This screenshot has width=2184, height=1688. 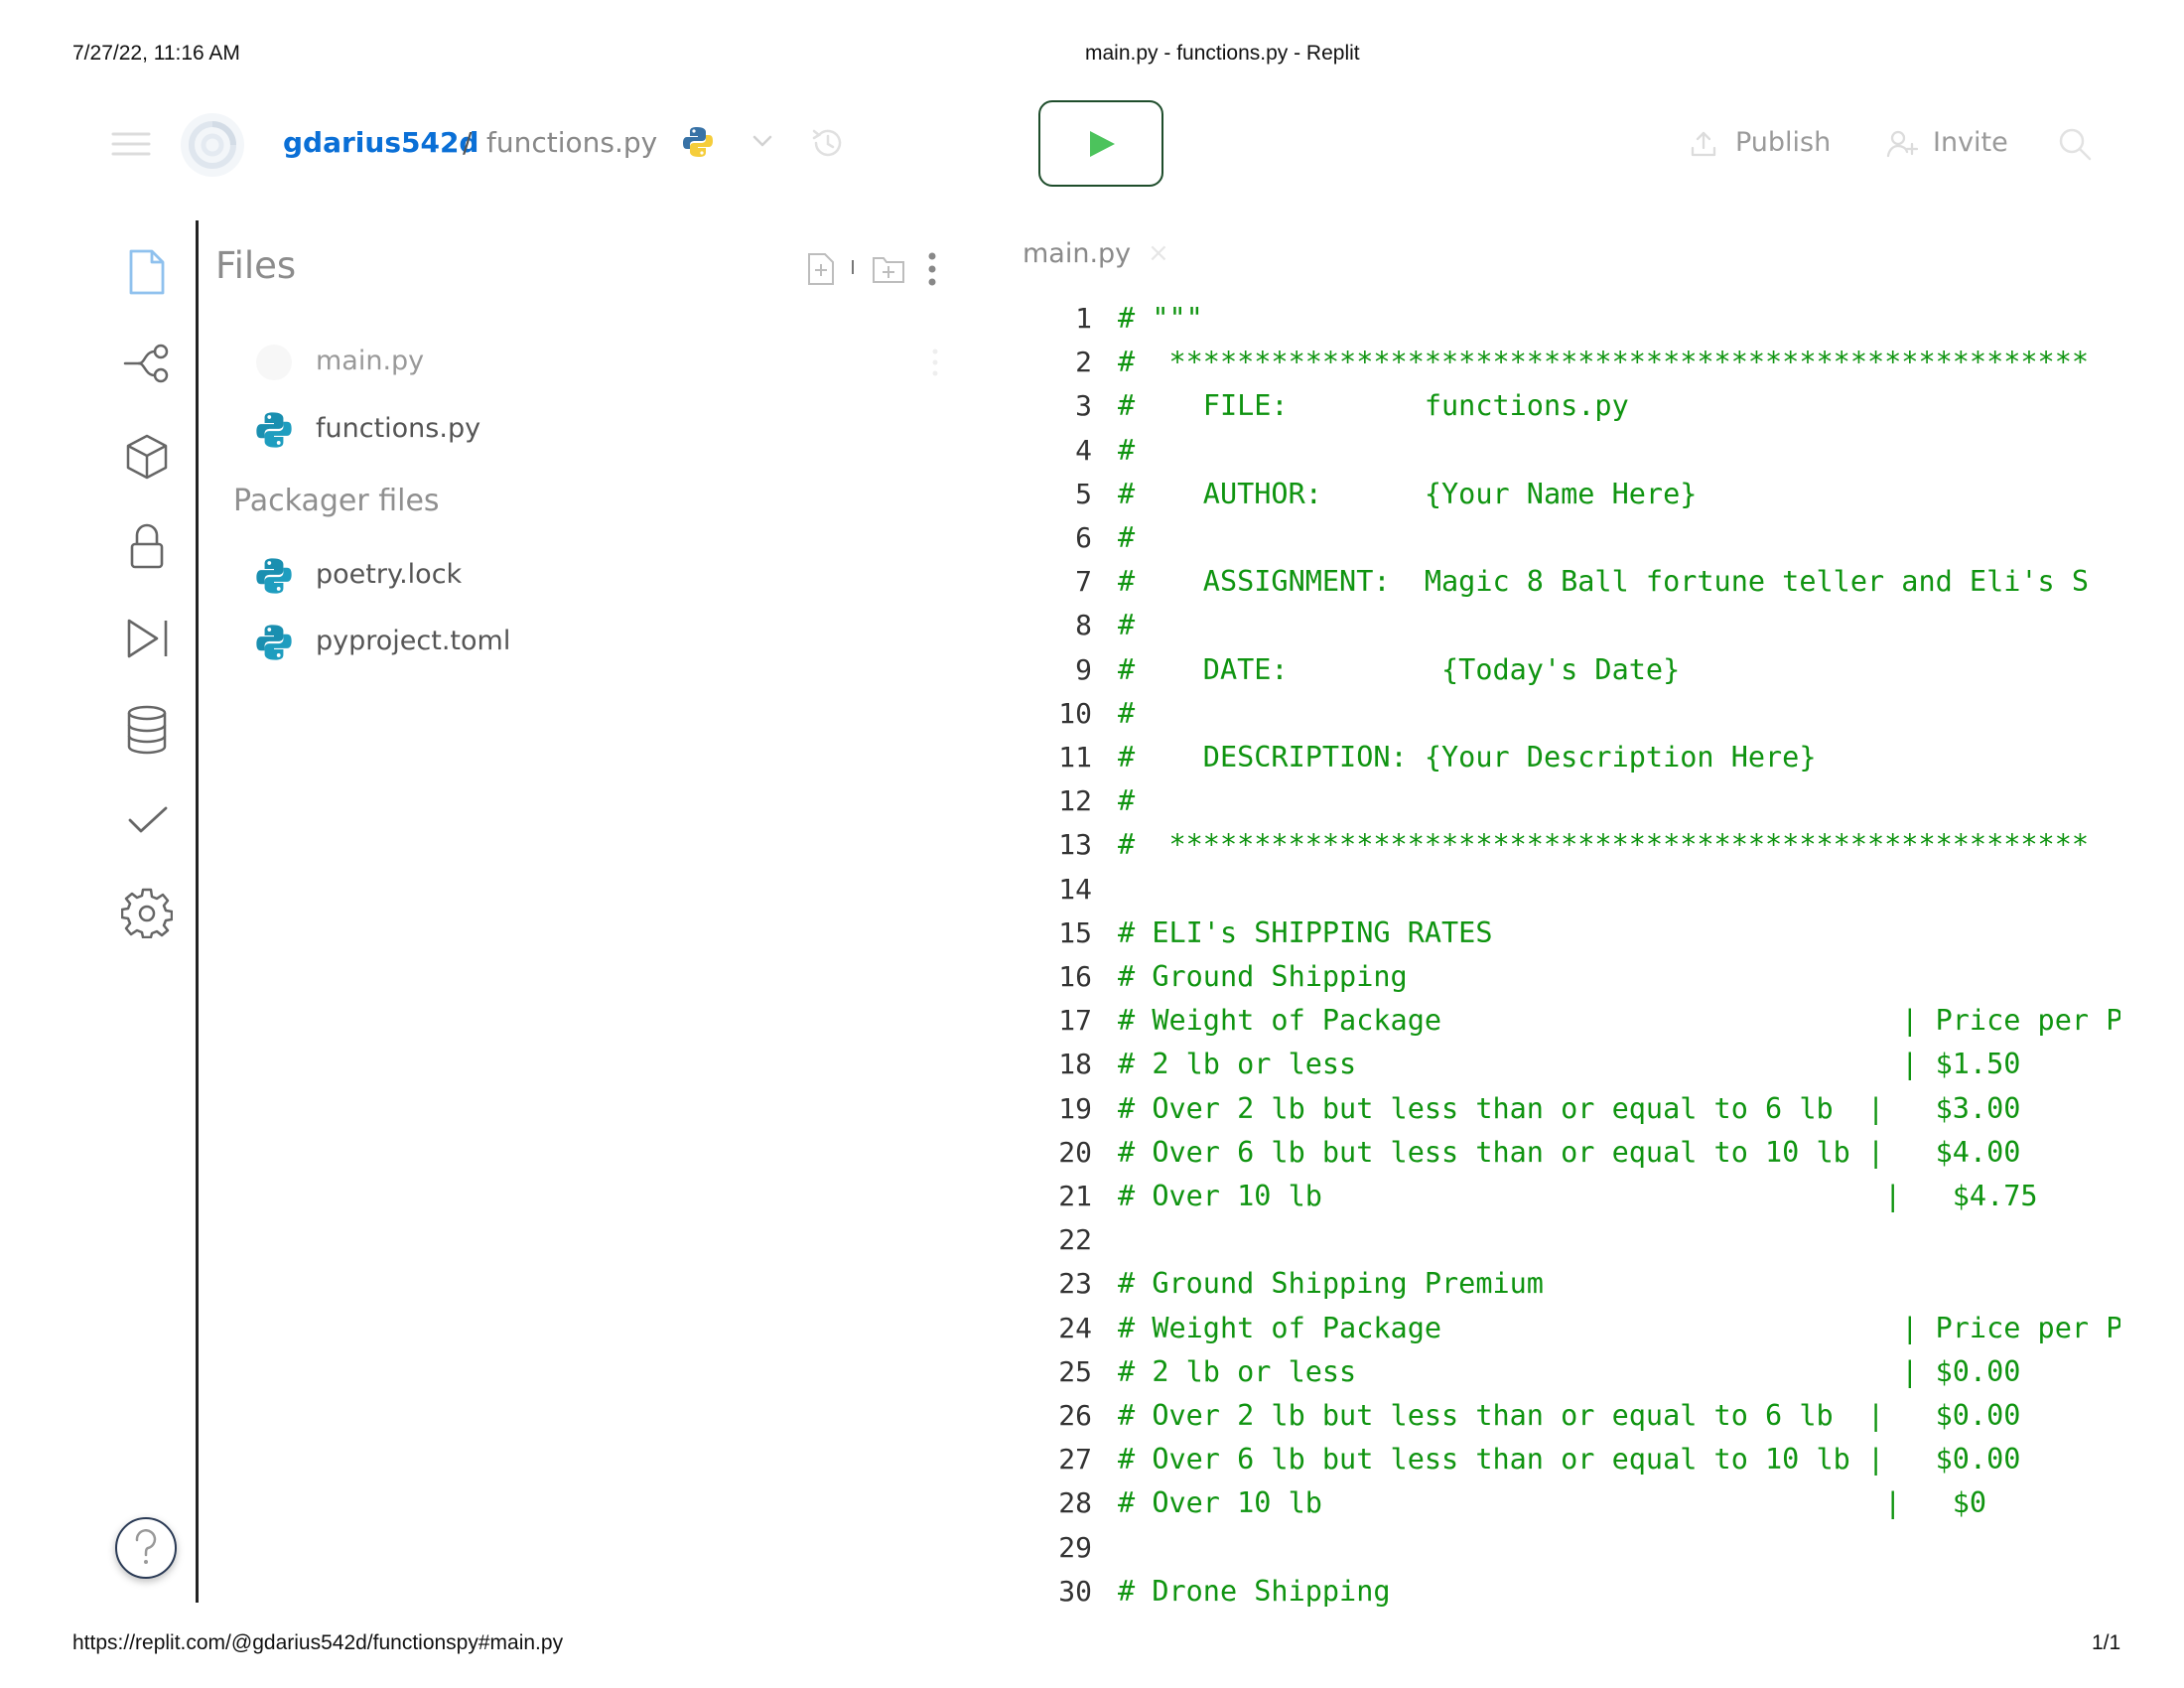 I want to click on code-line-row: 6 #, so click(x=1576, y=543).